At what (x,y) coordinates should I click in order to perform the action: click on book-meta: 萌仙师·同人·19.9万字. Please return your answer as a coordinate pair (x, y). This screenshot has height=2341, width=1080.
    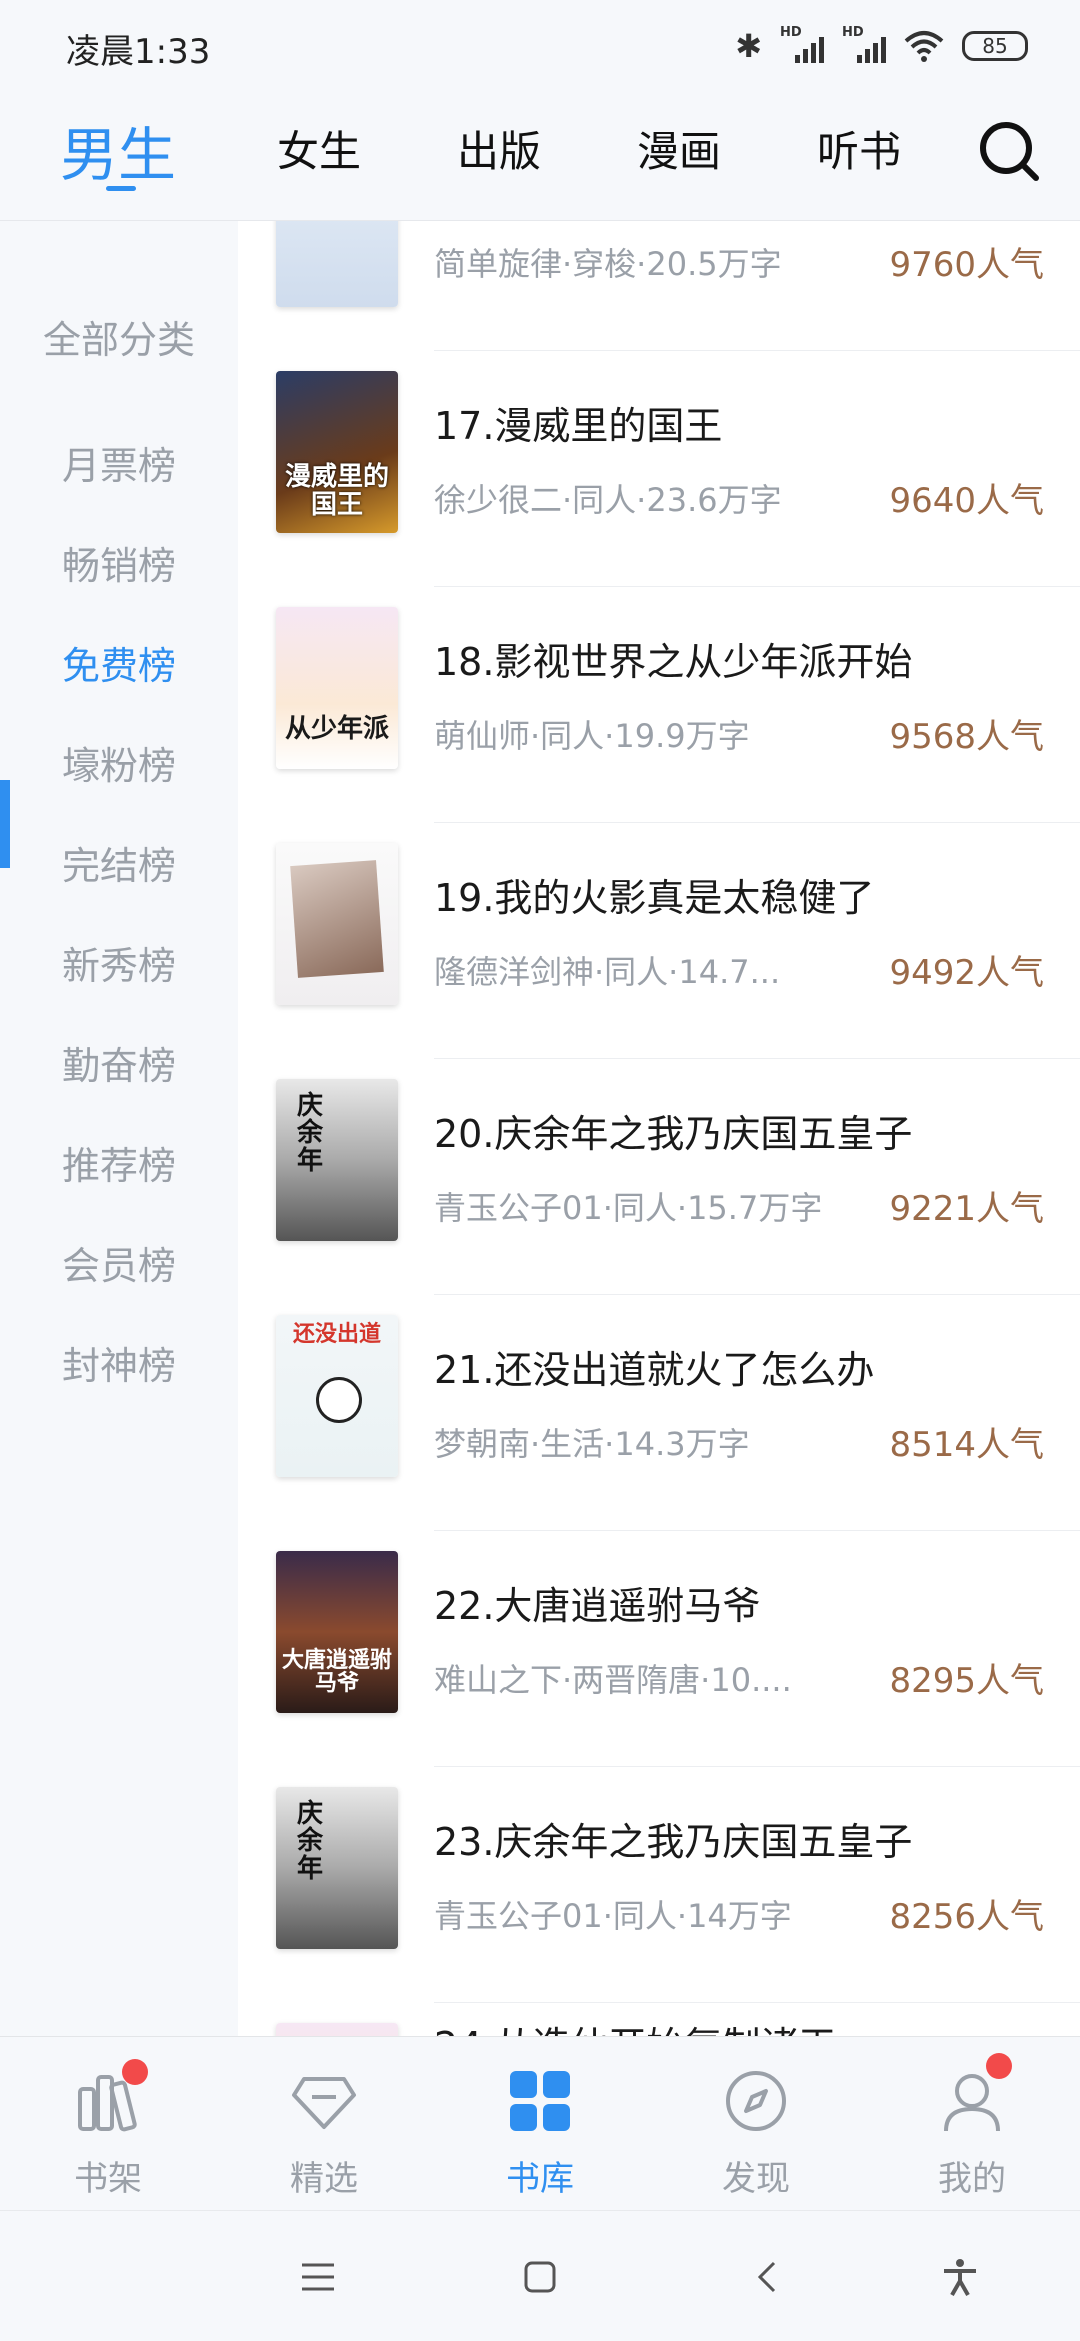
    Looking at the image, I should click on (592, 736).